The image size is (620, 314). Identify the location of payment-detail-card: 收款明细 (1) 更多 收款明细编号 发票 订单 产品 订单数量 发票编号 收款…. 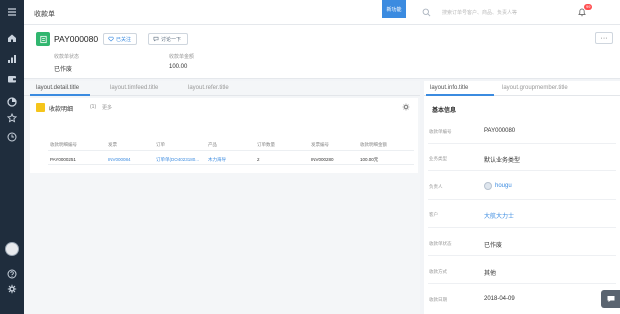
(224, 135).